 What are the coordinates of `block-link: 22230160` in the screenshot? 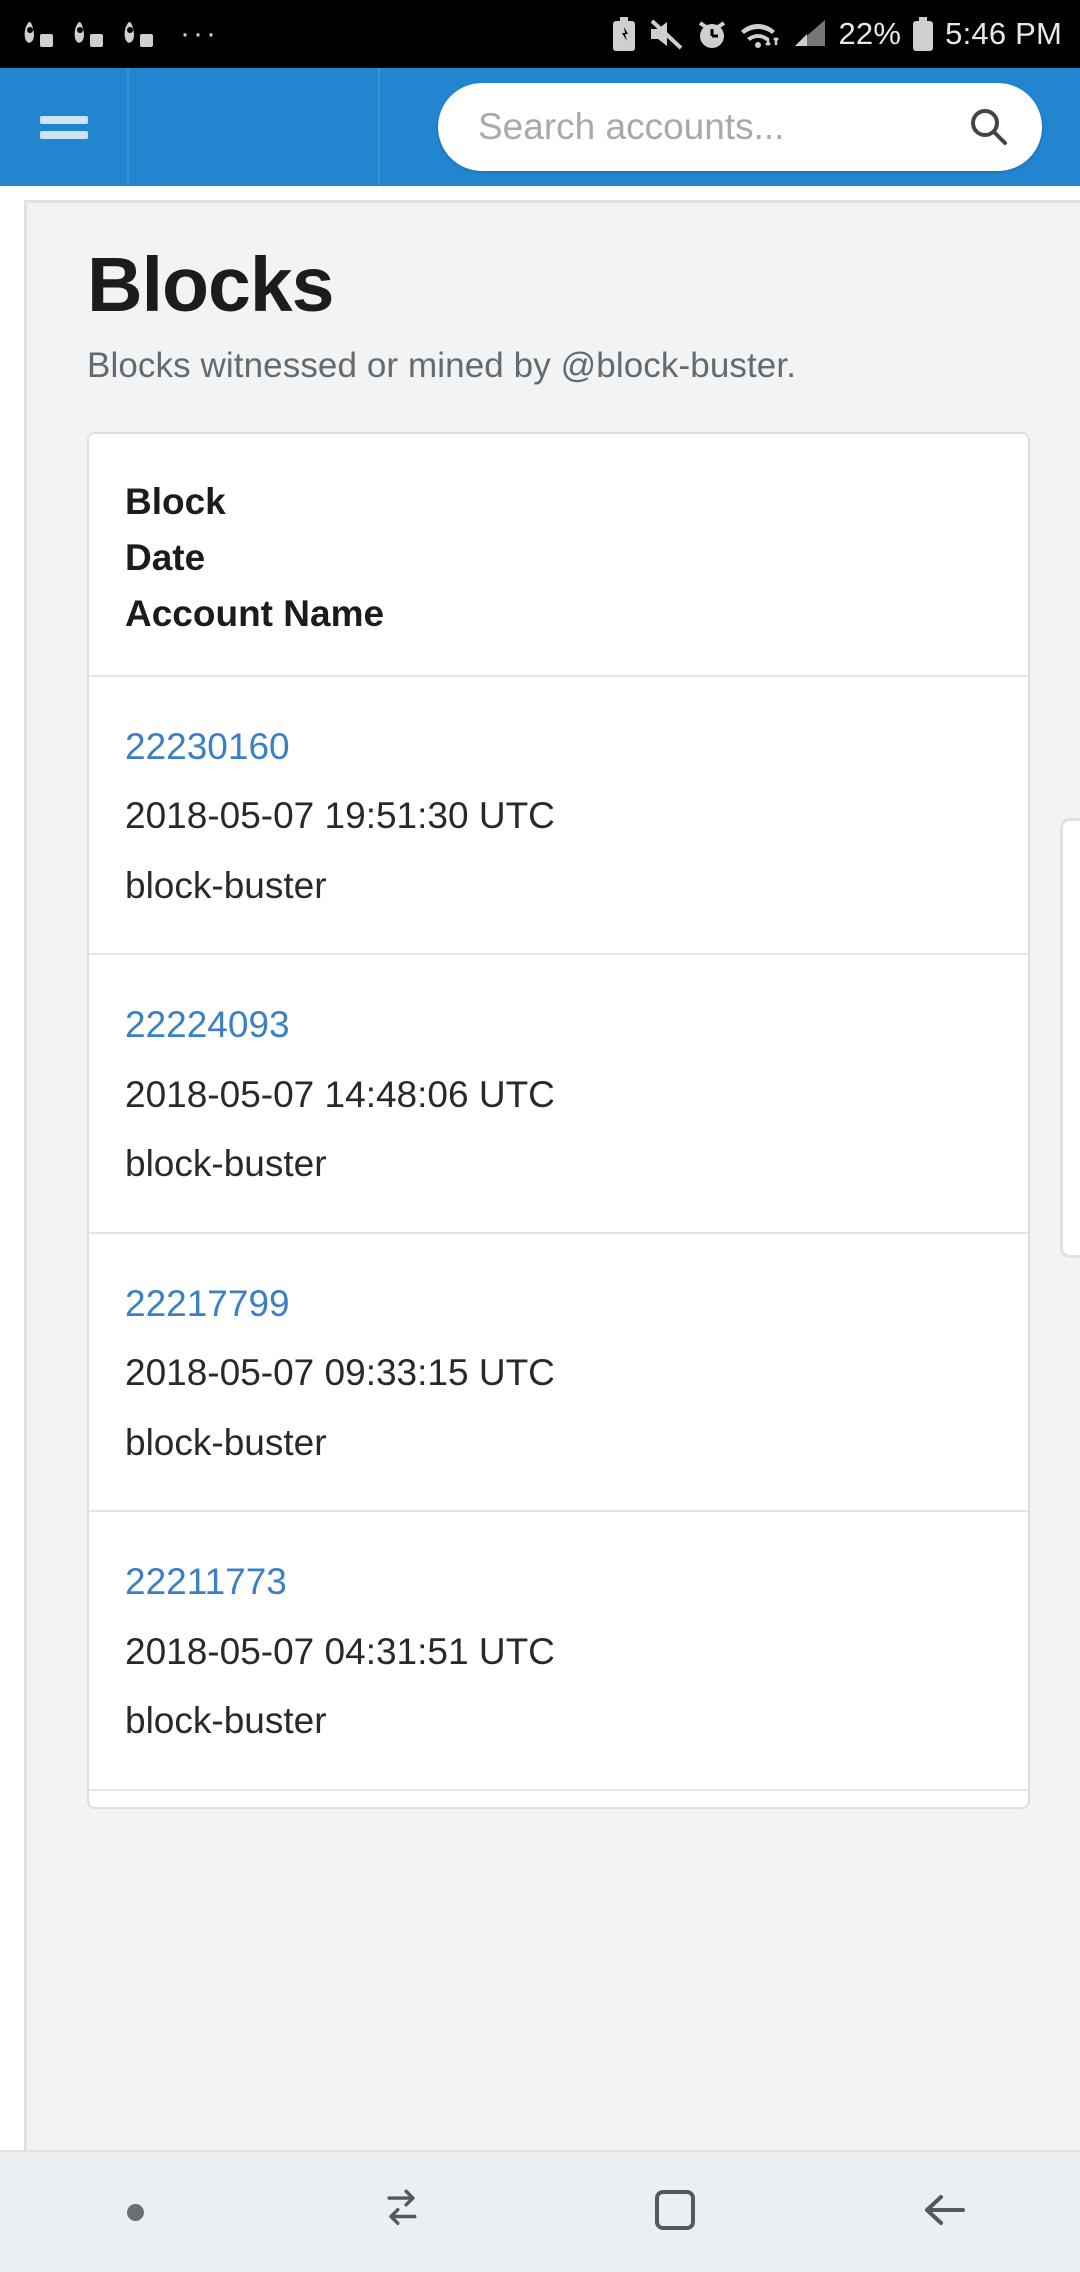 It's located at (207, 747).